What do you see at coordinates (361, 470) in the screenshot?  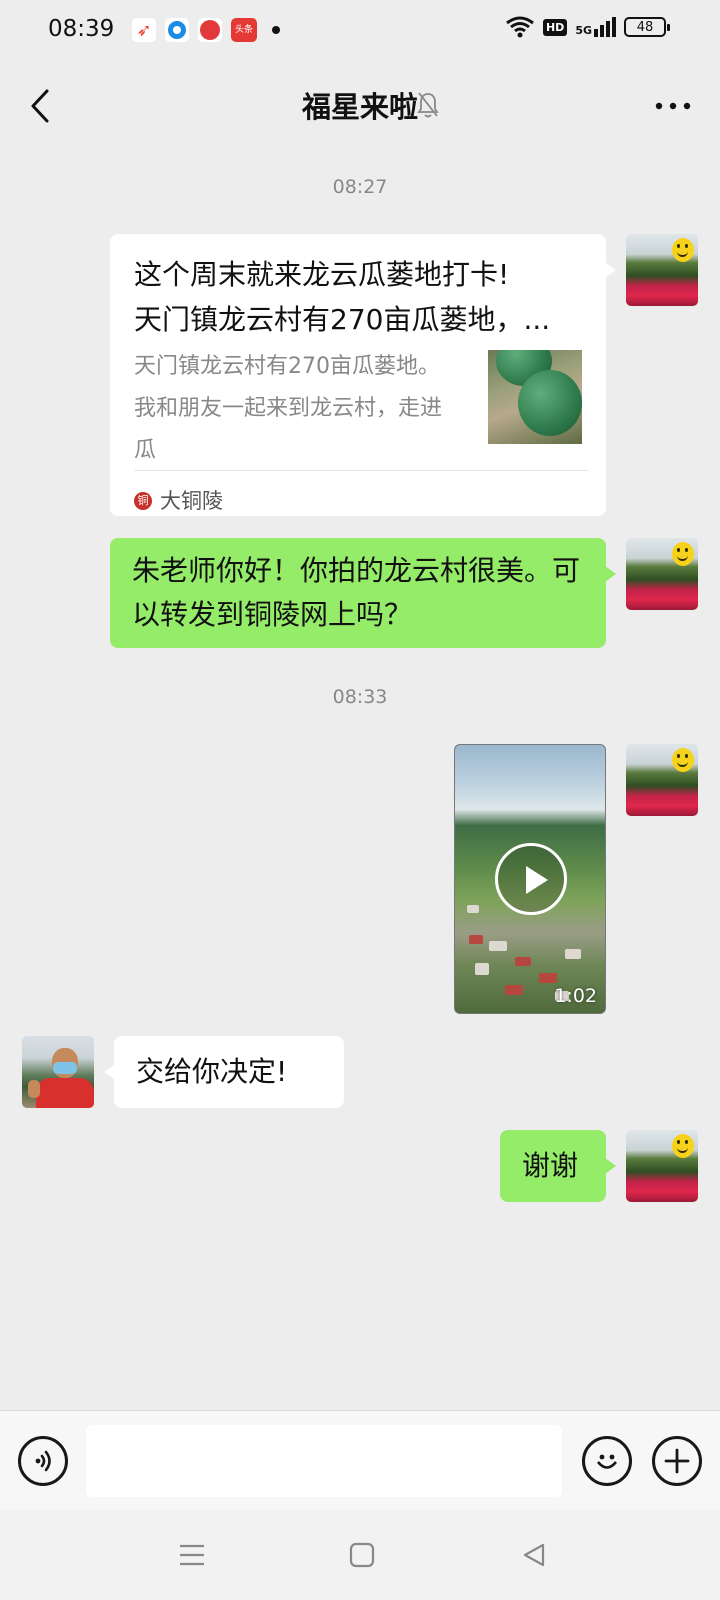 I see `link-card-divider` at bounding box center [361, 470].